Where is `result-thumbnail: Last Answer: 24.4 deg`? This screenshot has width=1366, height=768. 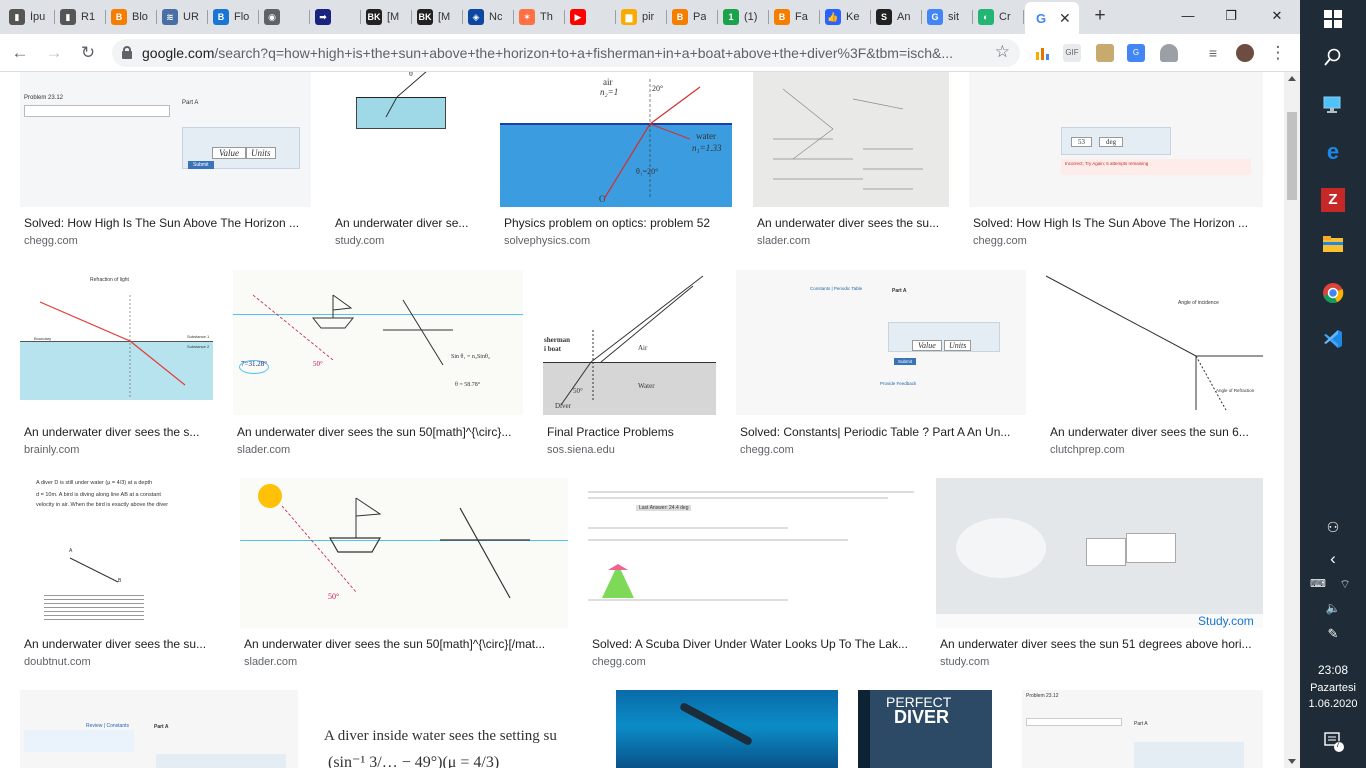 result-thumbnail: Last Answer: 24.4 deg is located at coordinates (752, 553).